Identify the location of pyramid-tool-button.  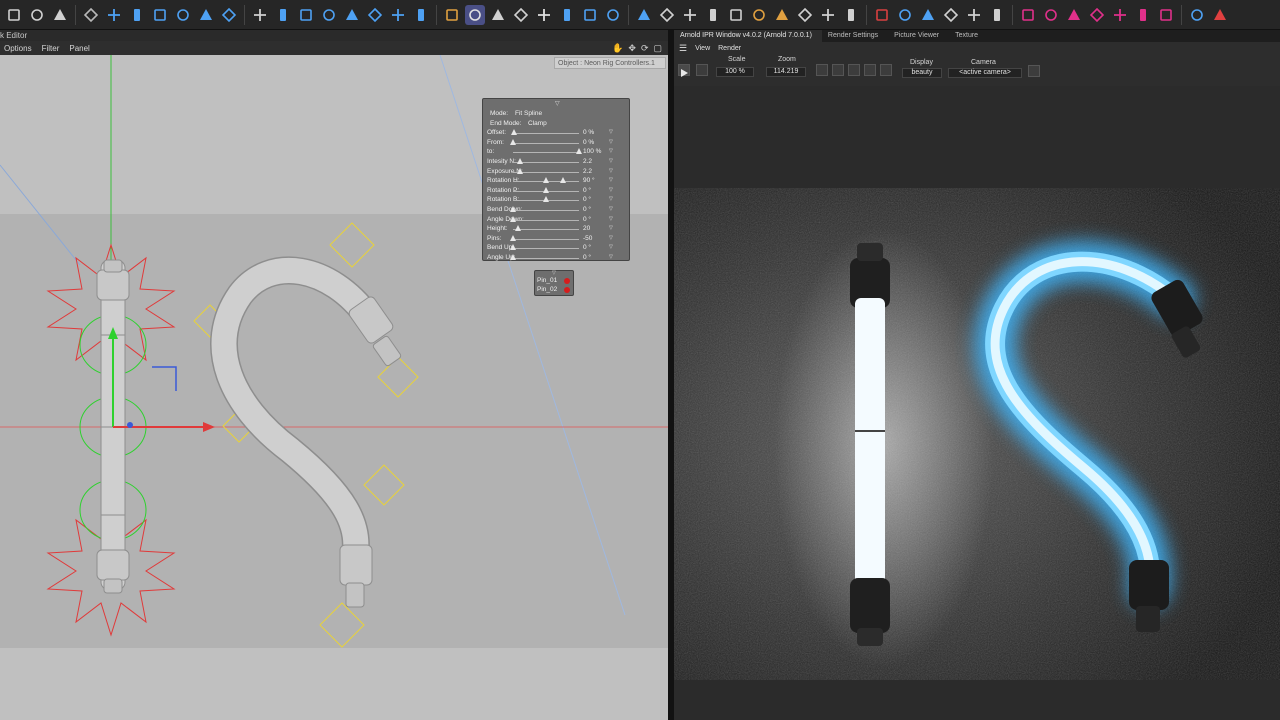
(997, 15).